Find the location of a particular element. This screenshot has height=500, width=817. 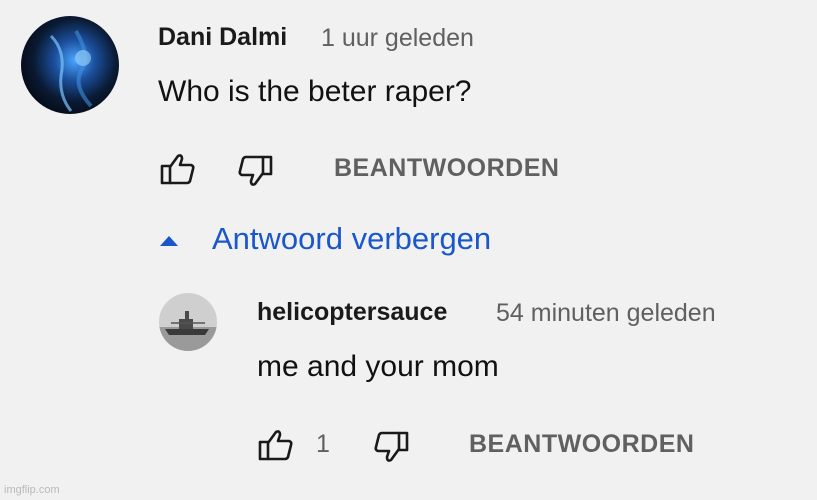

comment-author: Dani Dalmi is located at coordinates (222, 37).